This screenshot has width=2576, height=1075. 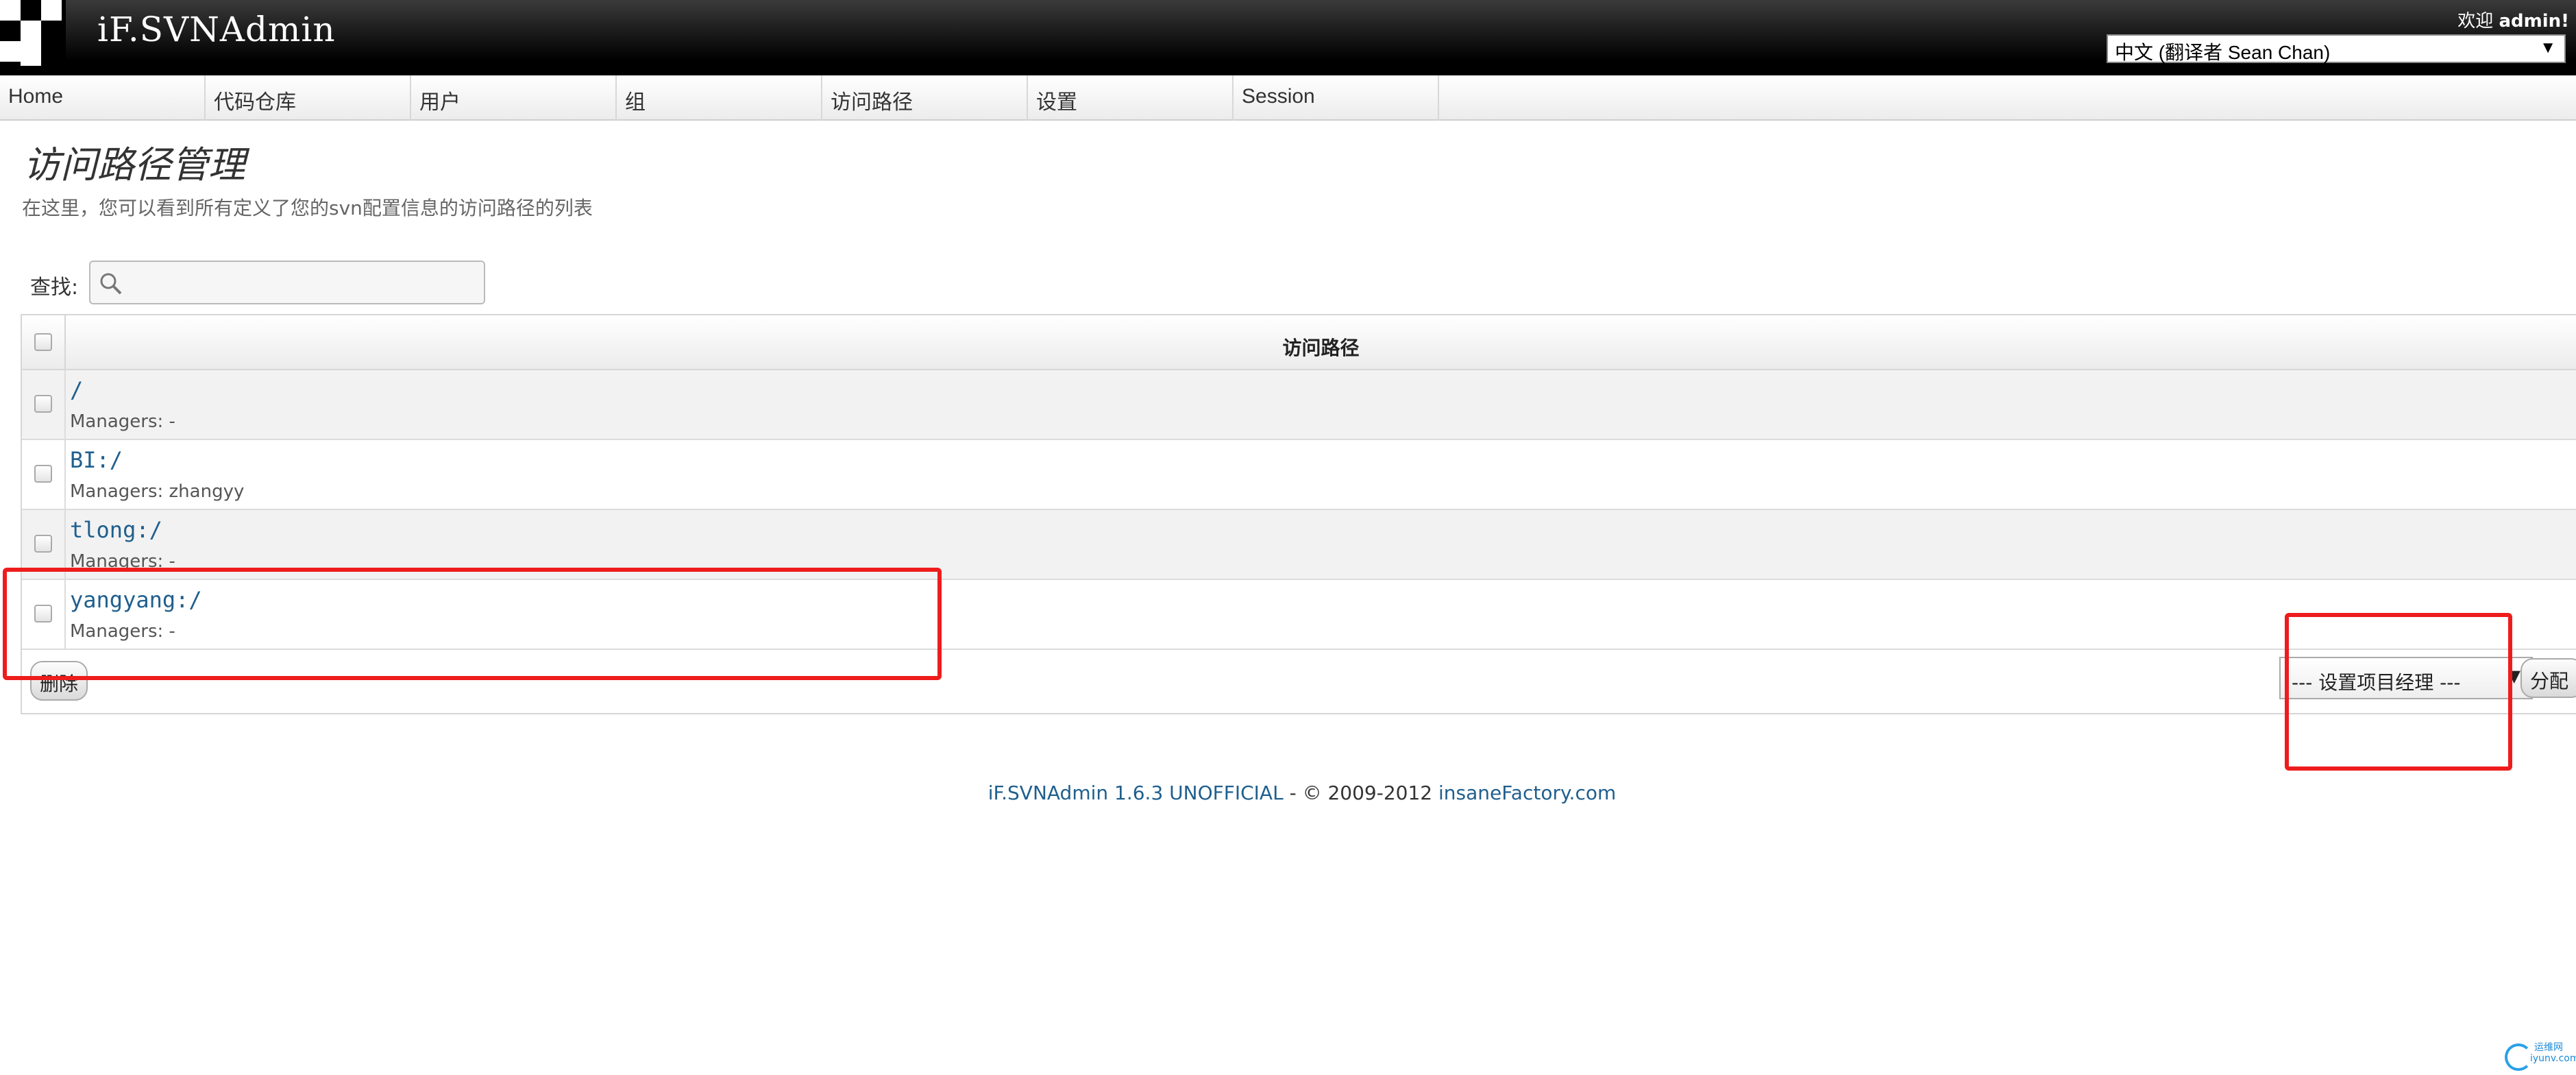 What do you see at coordinates (158, 491) in the screenshot?
I see `managers-text: Managers: zhangyy` at bounding box center [158, 491].